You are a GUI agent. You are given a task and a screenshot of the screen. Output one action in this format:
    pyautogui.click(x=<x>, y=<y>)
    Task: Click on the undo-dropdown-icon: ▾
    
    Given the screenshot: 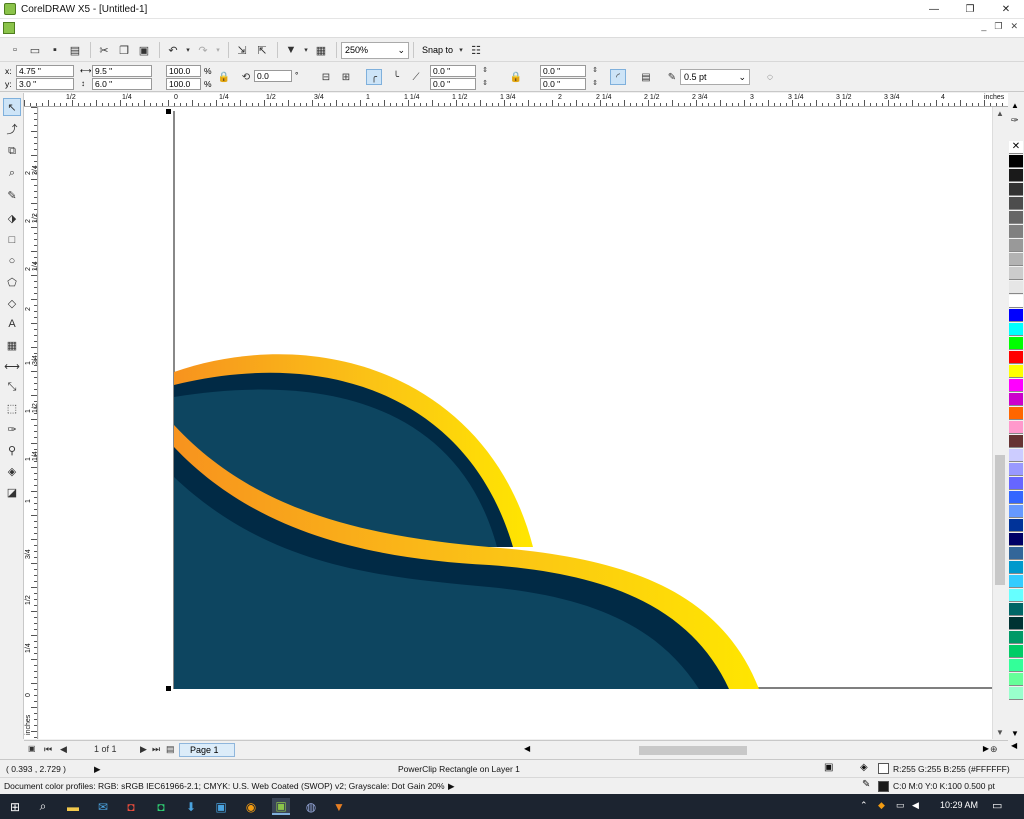 What is the action you would take?
    pyautogui.click(x=188, y=50)
    